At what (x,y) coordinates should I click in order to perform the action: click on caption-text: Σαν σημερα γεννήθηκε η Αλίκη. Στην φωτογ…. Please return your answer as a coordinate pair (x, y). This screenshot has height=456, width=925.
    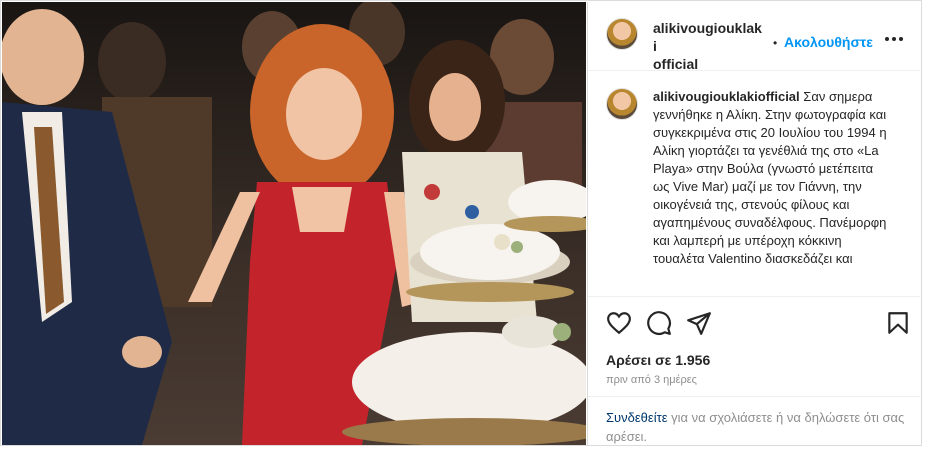
    Looking at the image, I should click on (770, 177).